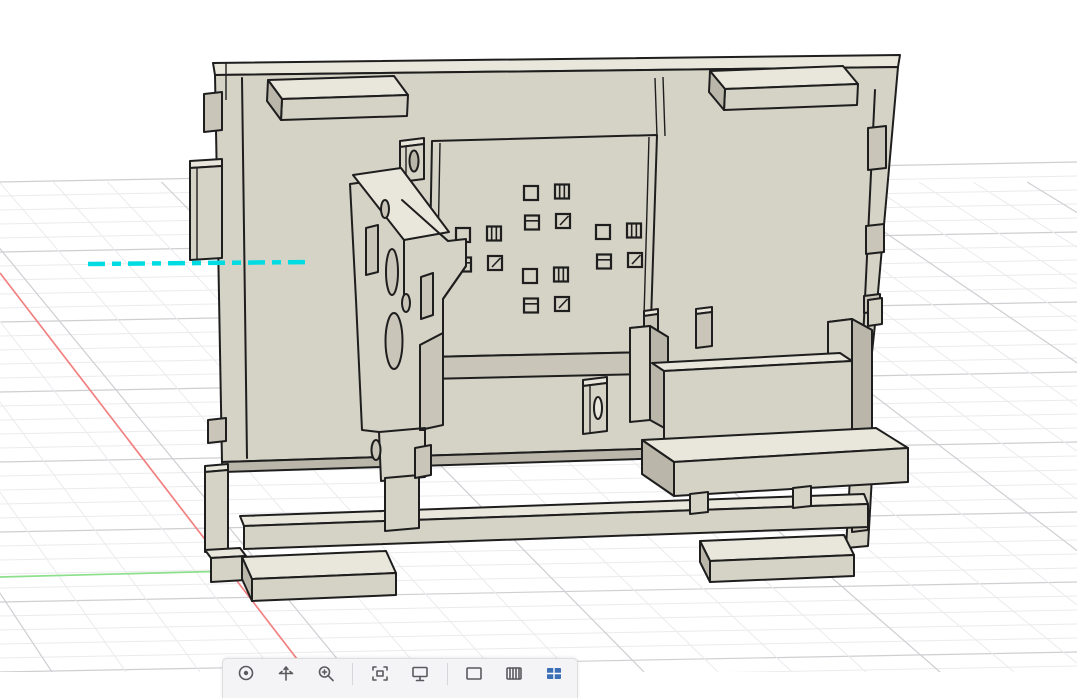  Describe the element at coordinates (402, 503) in the screenshot. I see `bracket-foot` at that location.